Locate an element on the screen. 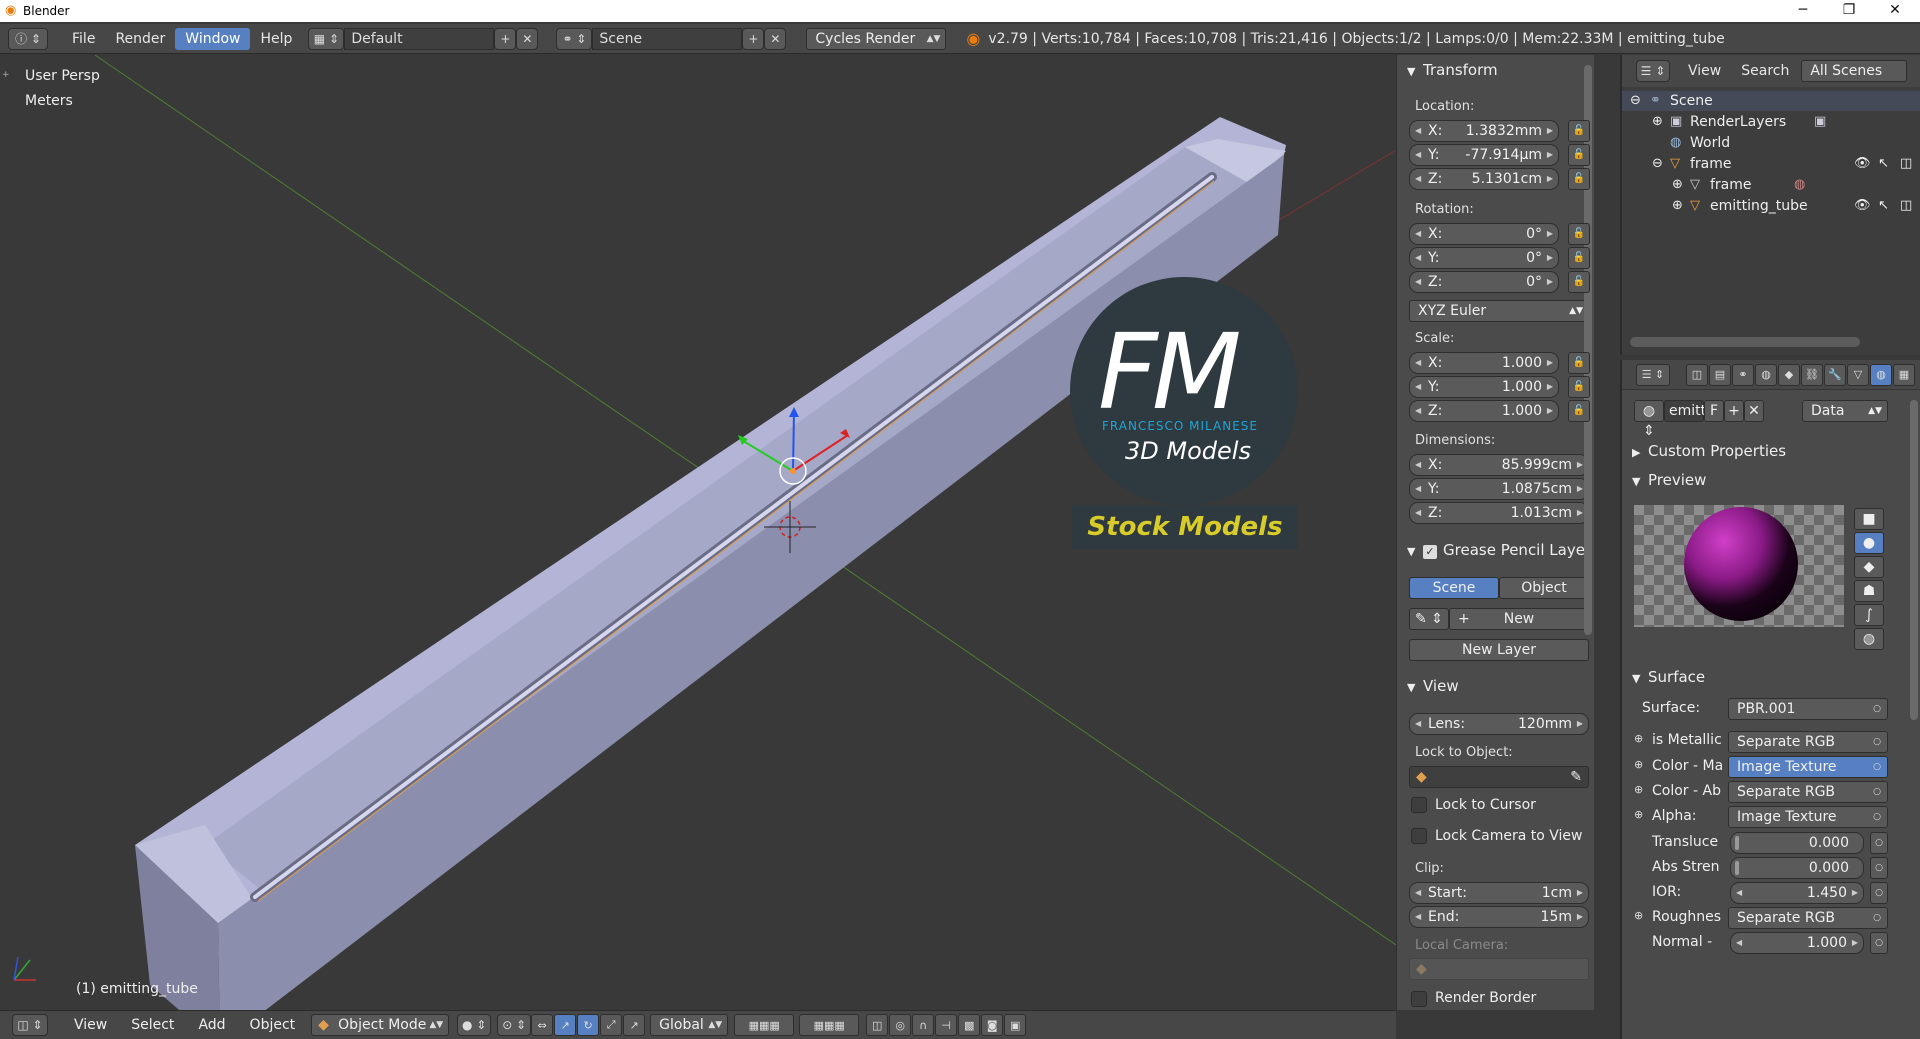  surface-section-header: ▼ Surface is located at coordinates (1721, 677).